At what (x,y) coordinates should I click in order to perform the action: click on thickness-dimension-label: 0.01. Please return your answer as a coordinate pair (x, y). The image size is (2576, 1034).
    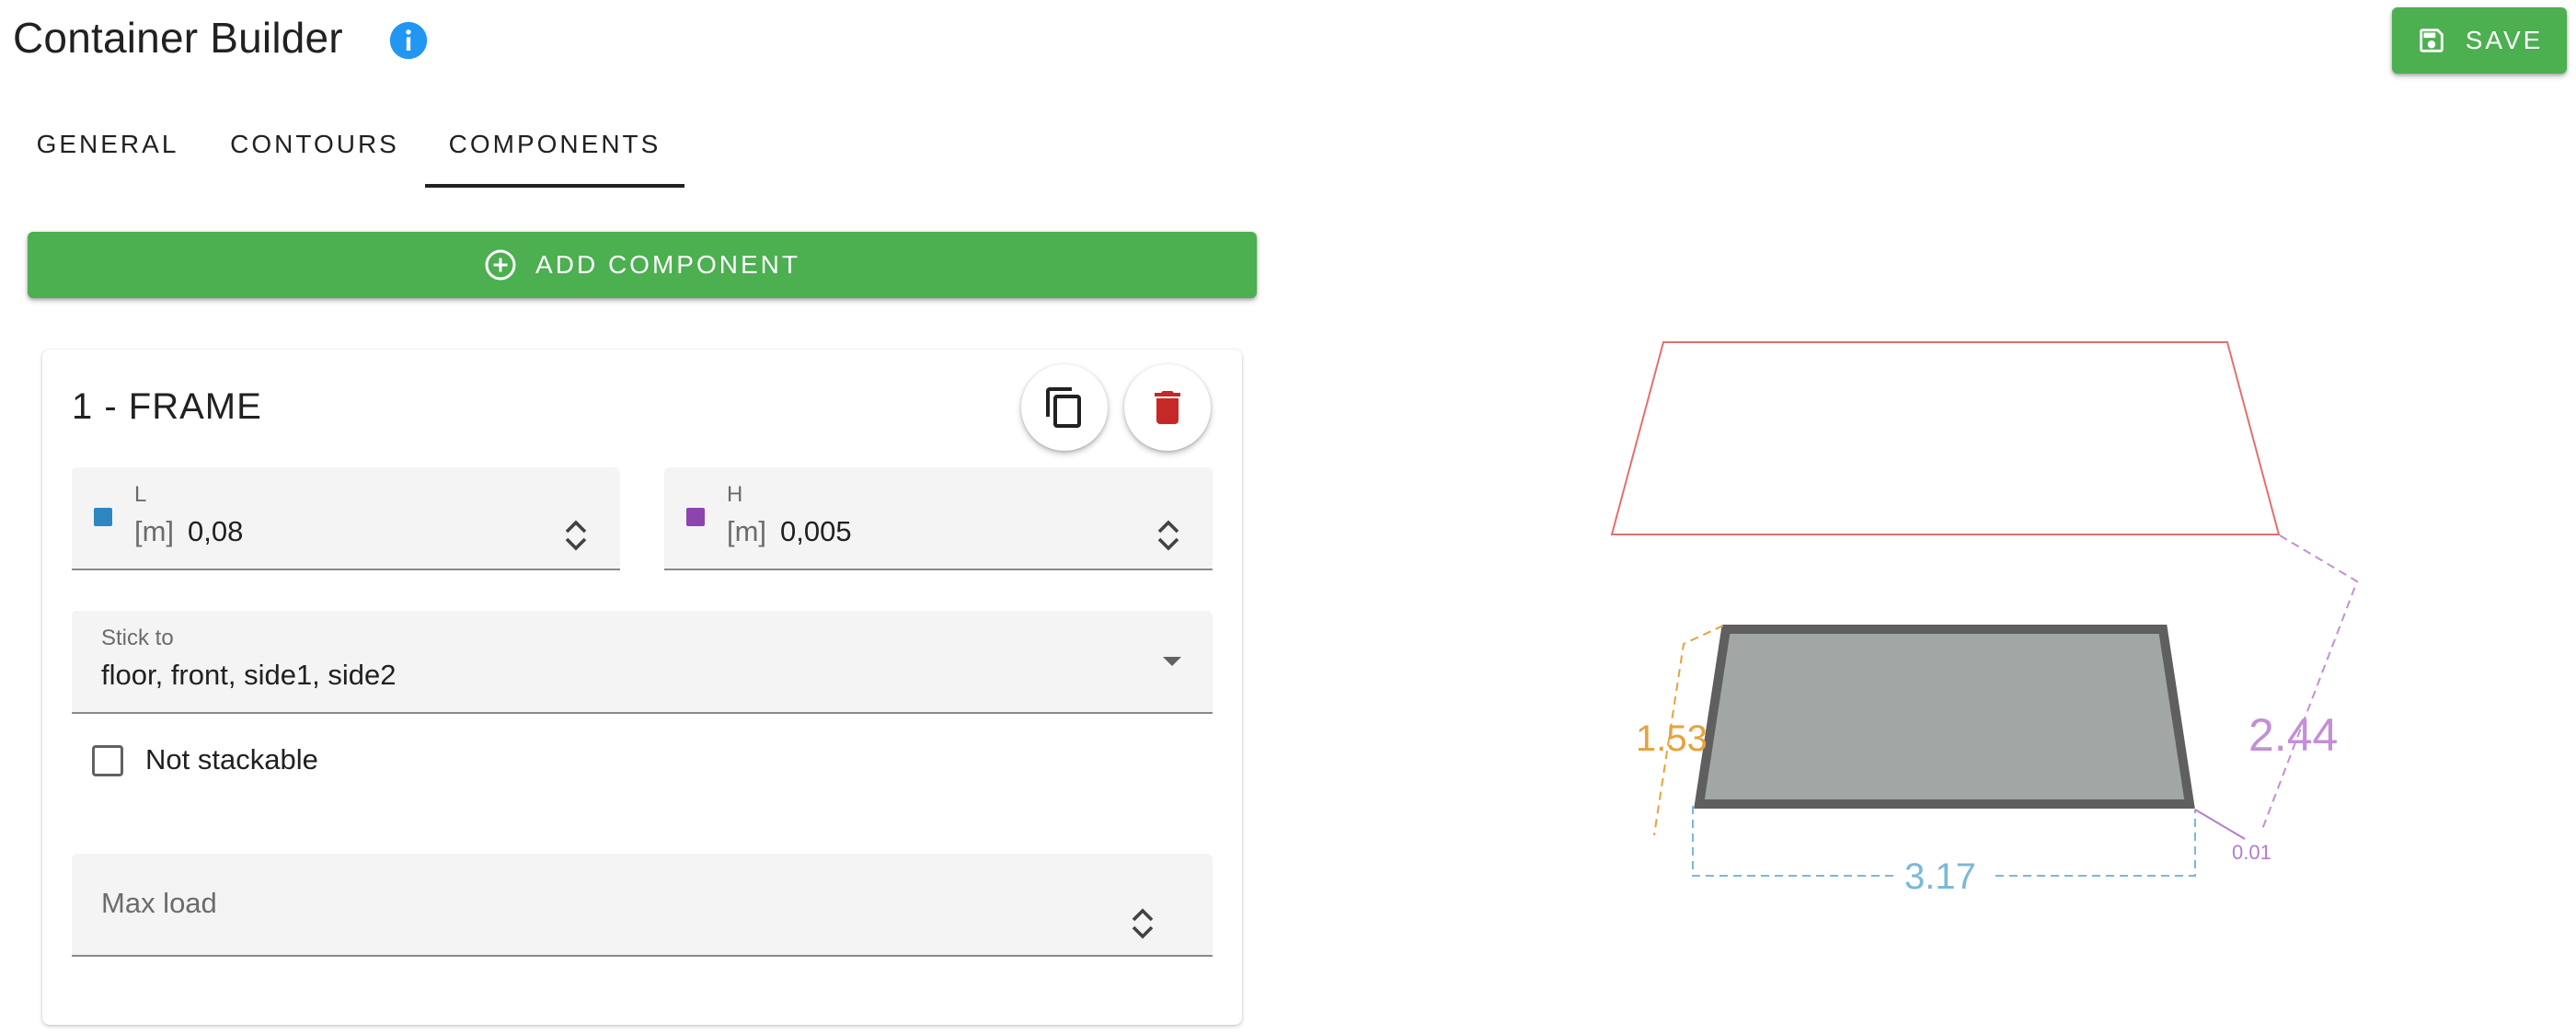
    Looking at the image, I should click on (2251, 853).